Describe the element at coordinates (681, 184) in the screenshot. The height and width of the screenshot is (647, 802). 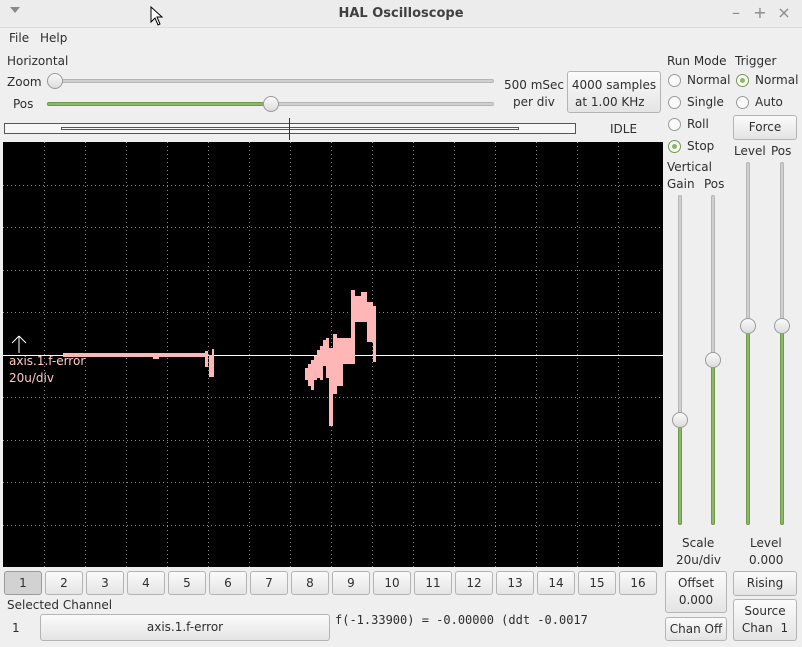
I see `vertical-gain-label: Gain` at that location.